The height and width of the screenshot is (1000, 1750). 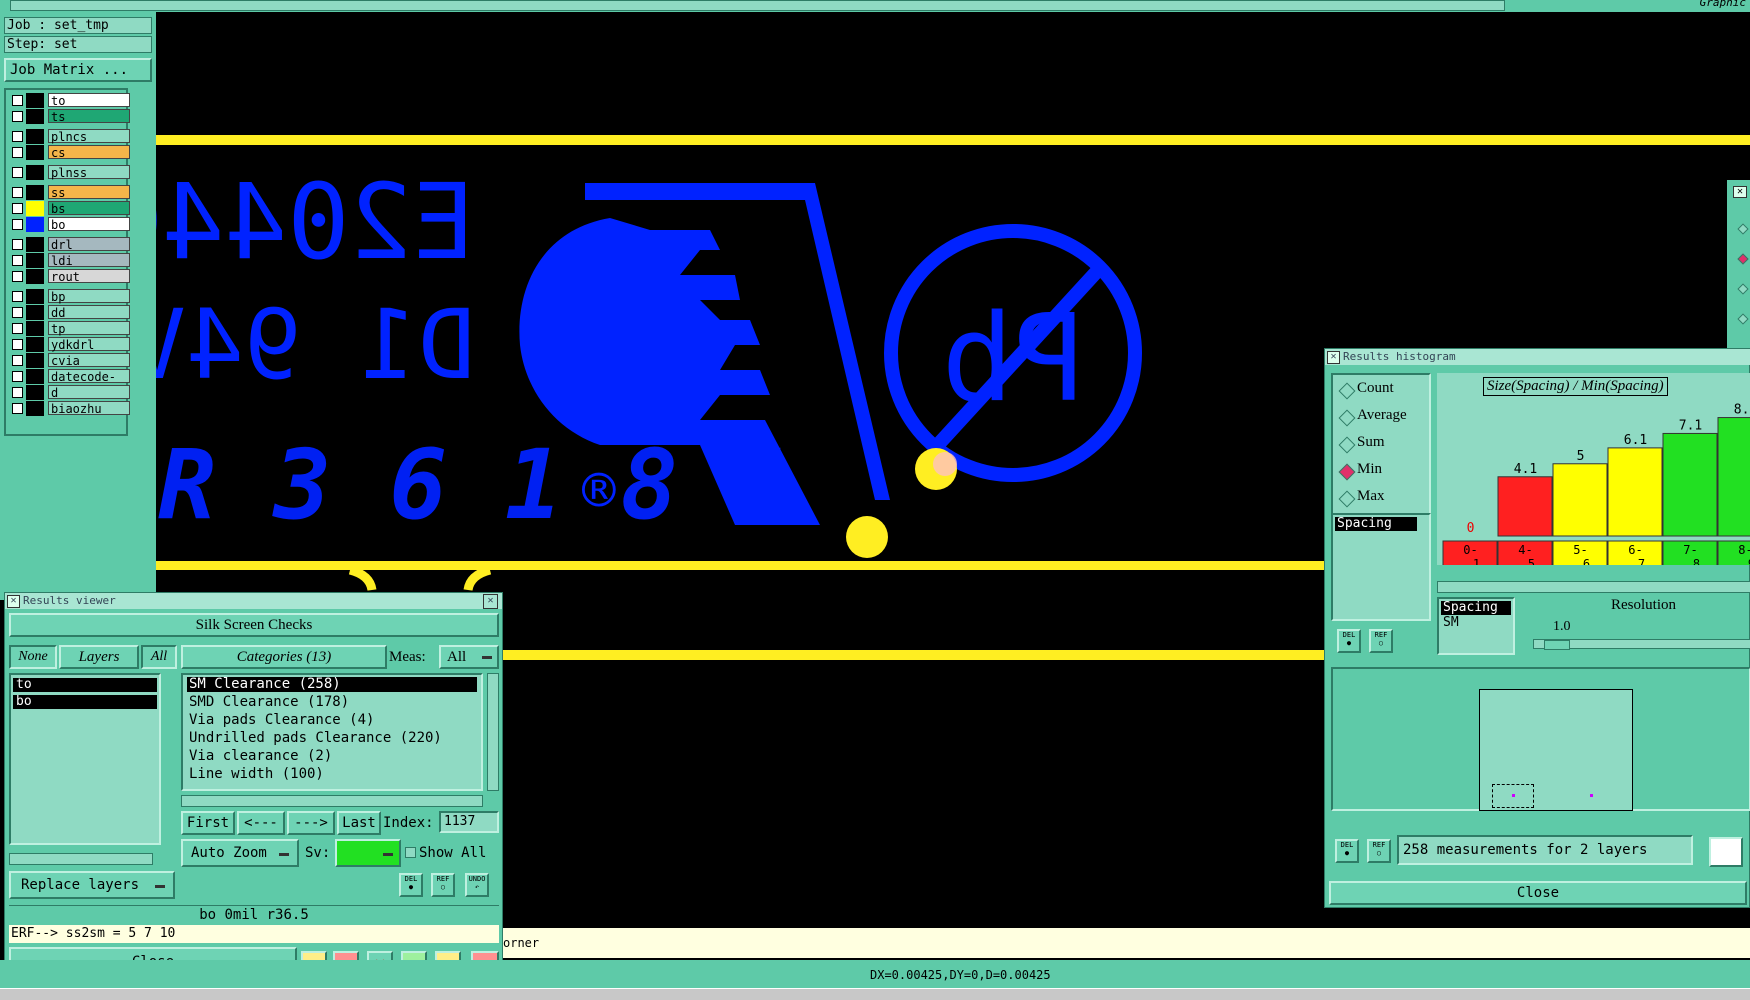 I want to click on field-list: Spacing SM, so click(x=1476, y=626).